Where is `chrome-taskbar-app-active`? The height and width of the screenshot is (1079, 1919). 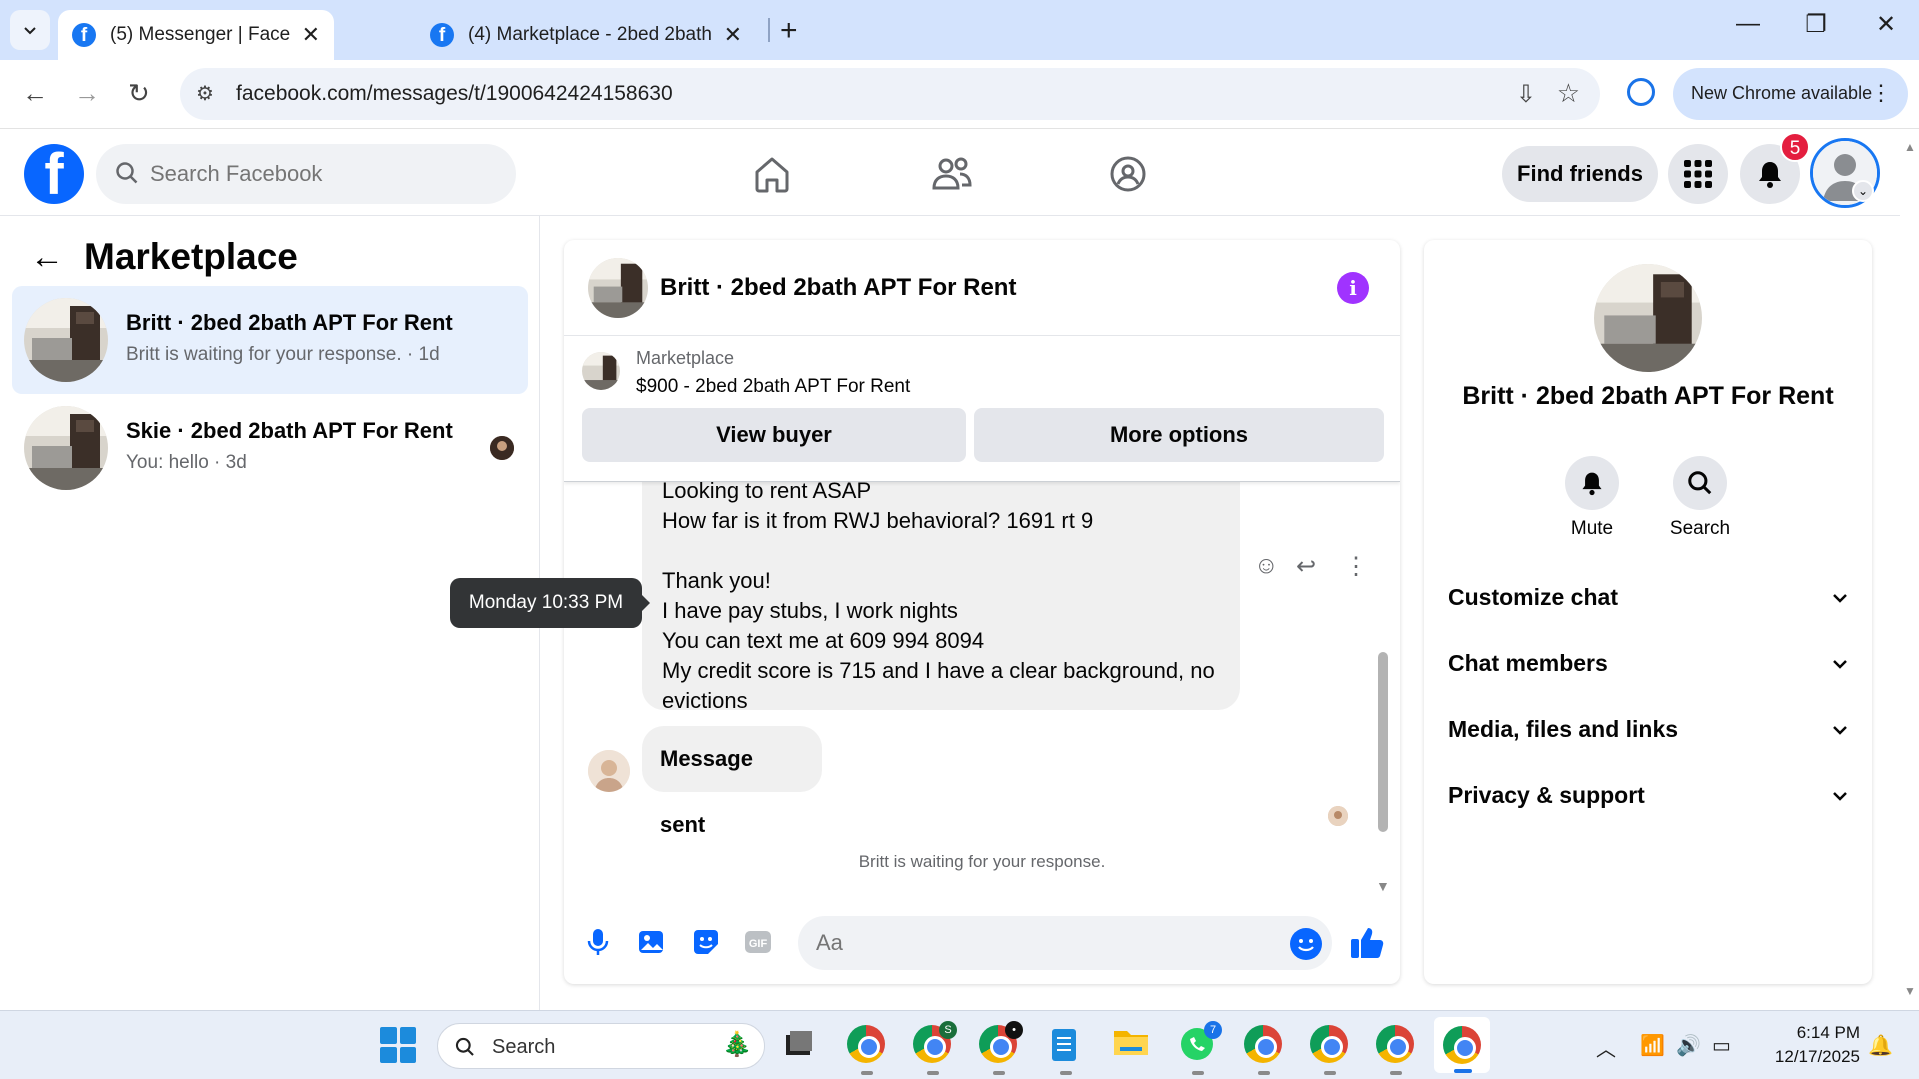 chrome-taskbar-app-active is located at coordinates (1462, 1045).